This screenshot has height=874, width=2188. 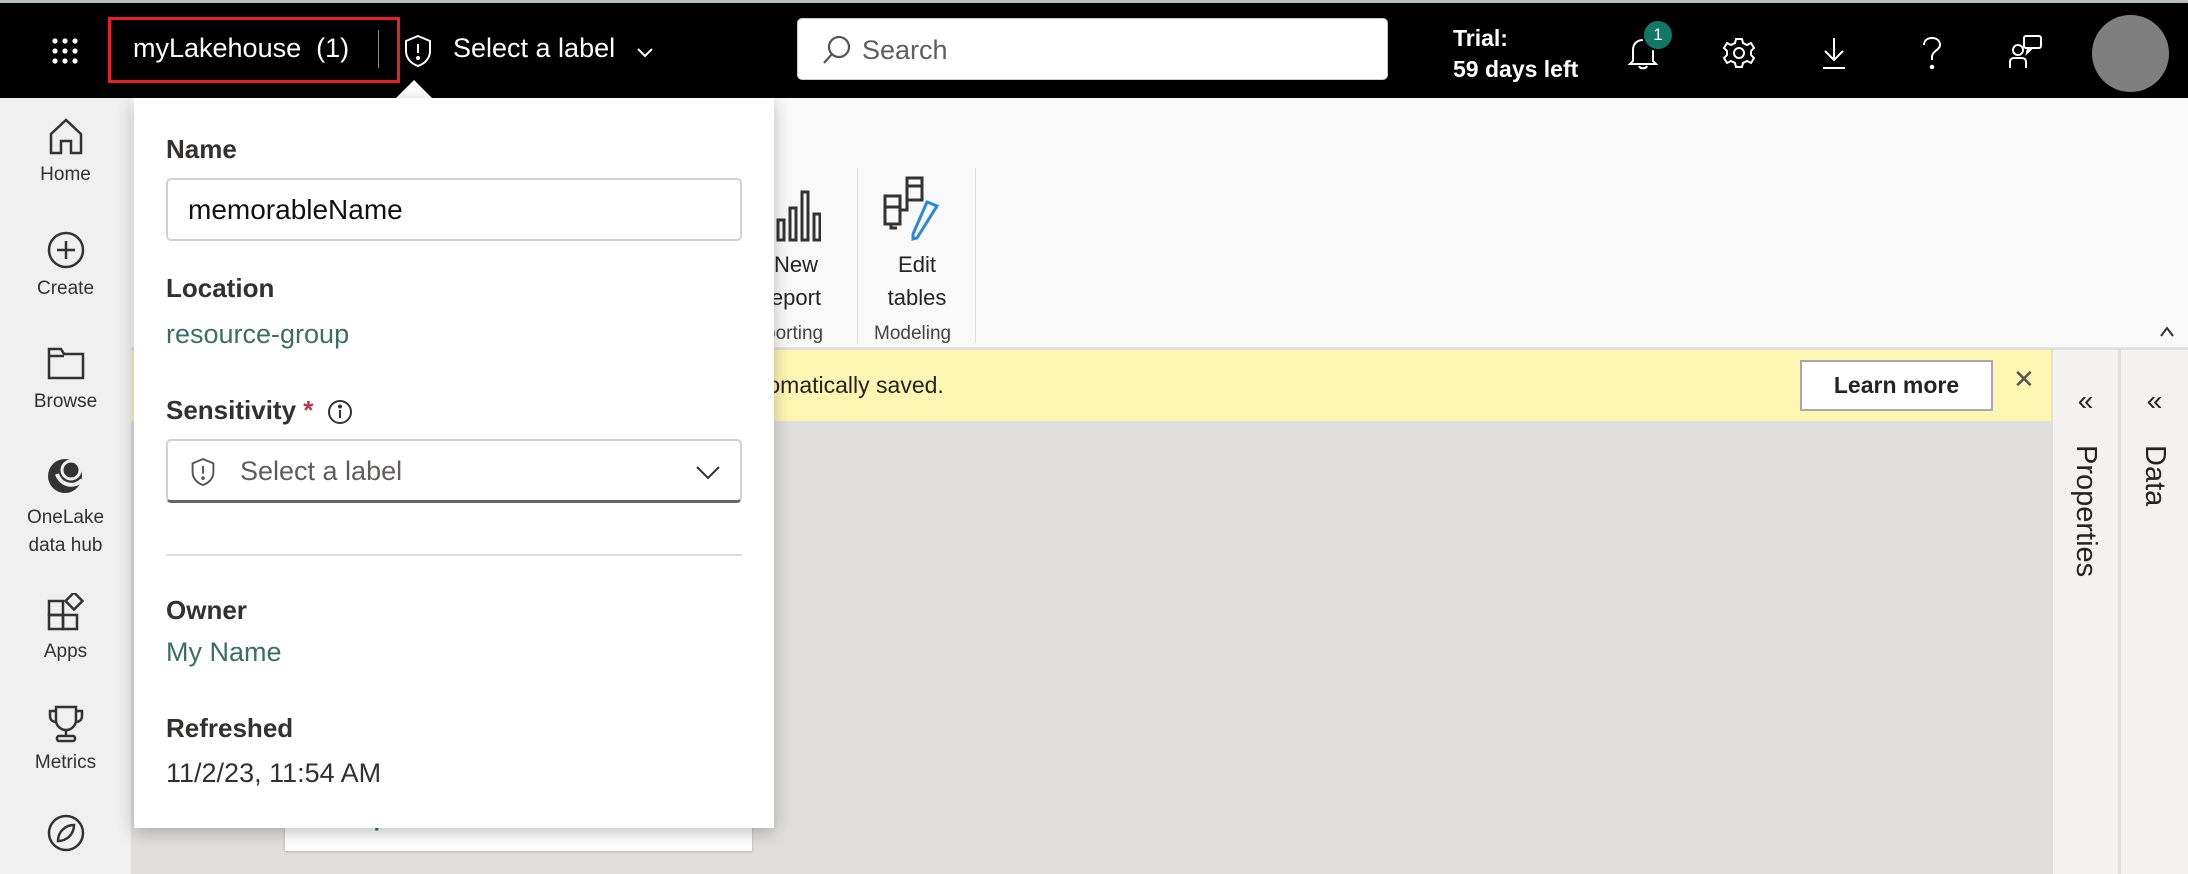 I want to click on item-count: (1), so click(x=333, y=48).